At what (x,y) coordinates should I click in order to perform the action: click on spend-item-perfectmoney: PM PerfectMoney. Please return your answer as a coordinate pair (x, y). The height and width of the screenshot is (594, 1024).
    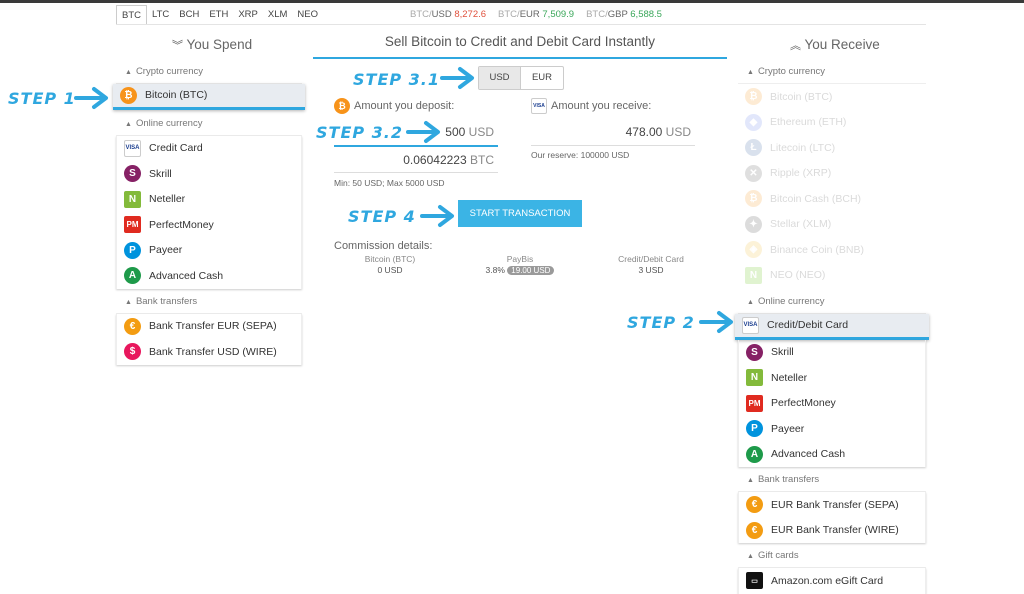
    Looking at the image, I should click on (209, 225).